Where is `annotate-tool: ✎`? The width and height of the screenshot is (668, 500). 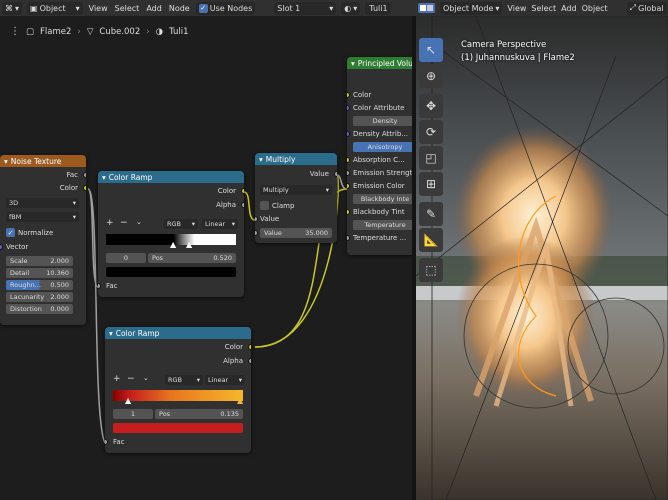
annotate-tool: ✎ is located at coordinates (431, 214).